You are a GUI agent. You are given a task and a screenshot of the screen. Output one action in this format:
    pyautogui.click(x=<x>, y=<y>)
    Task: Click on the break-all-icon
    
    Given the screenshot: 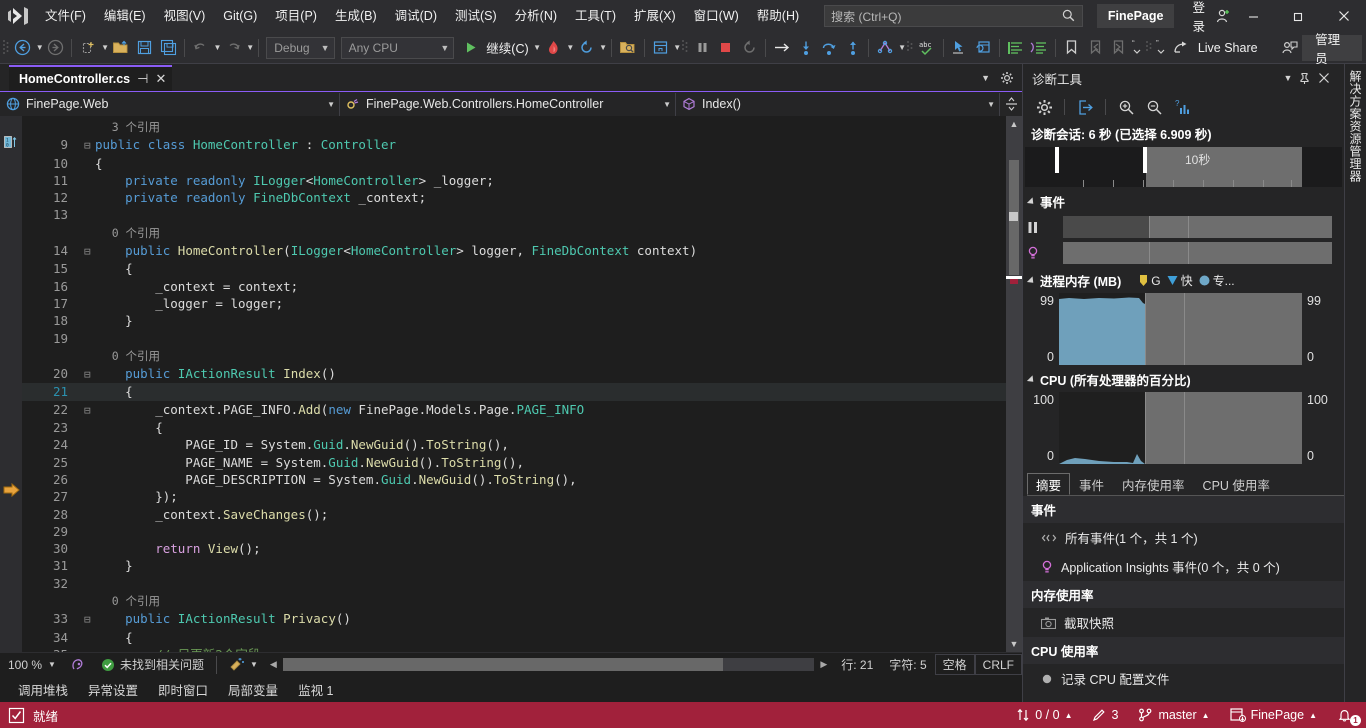 What is the action you would take?
    pyautogui.click(x=702, y=48)
    